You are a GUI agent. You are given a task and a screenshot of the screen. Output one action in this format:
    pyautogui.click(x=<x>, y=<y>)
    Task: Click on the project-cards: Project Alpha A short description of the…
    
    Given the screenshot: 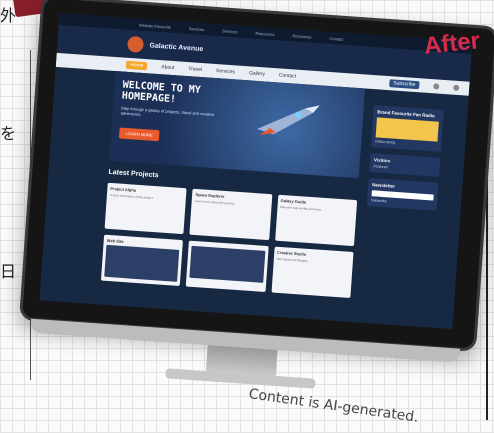 What is the action you would take?
    pyautogui.click(x=229, y=240)
    